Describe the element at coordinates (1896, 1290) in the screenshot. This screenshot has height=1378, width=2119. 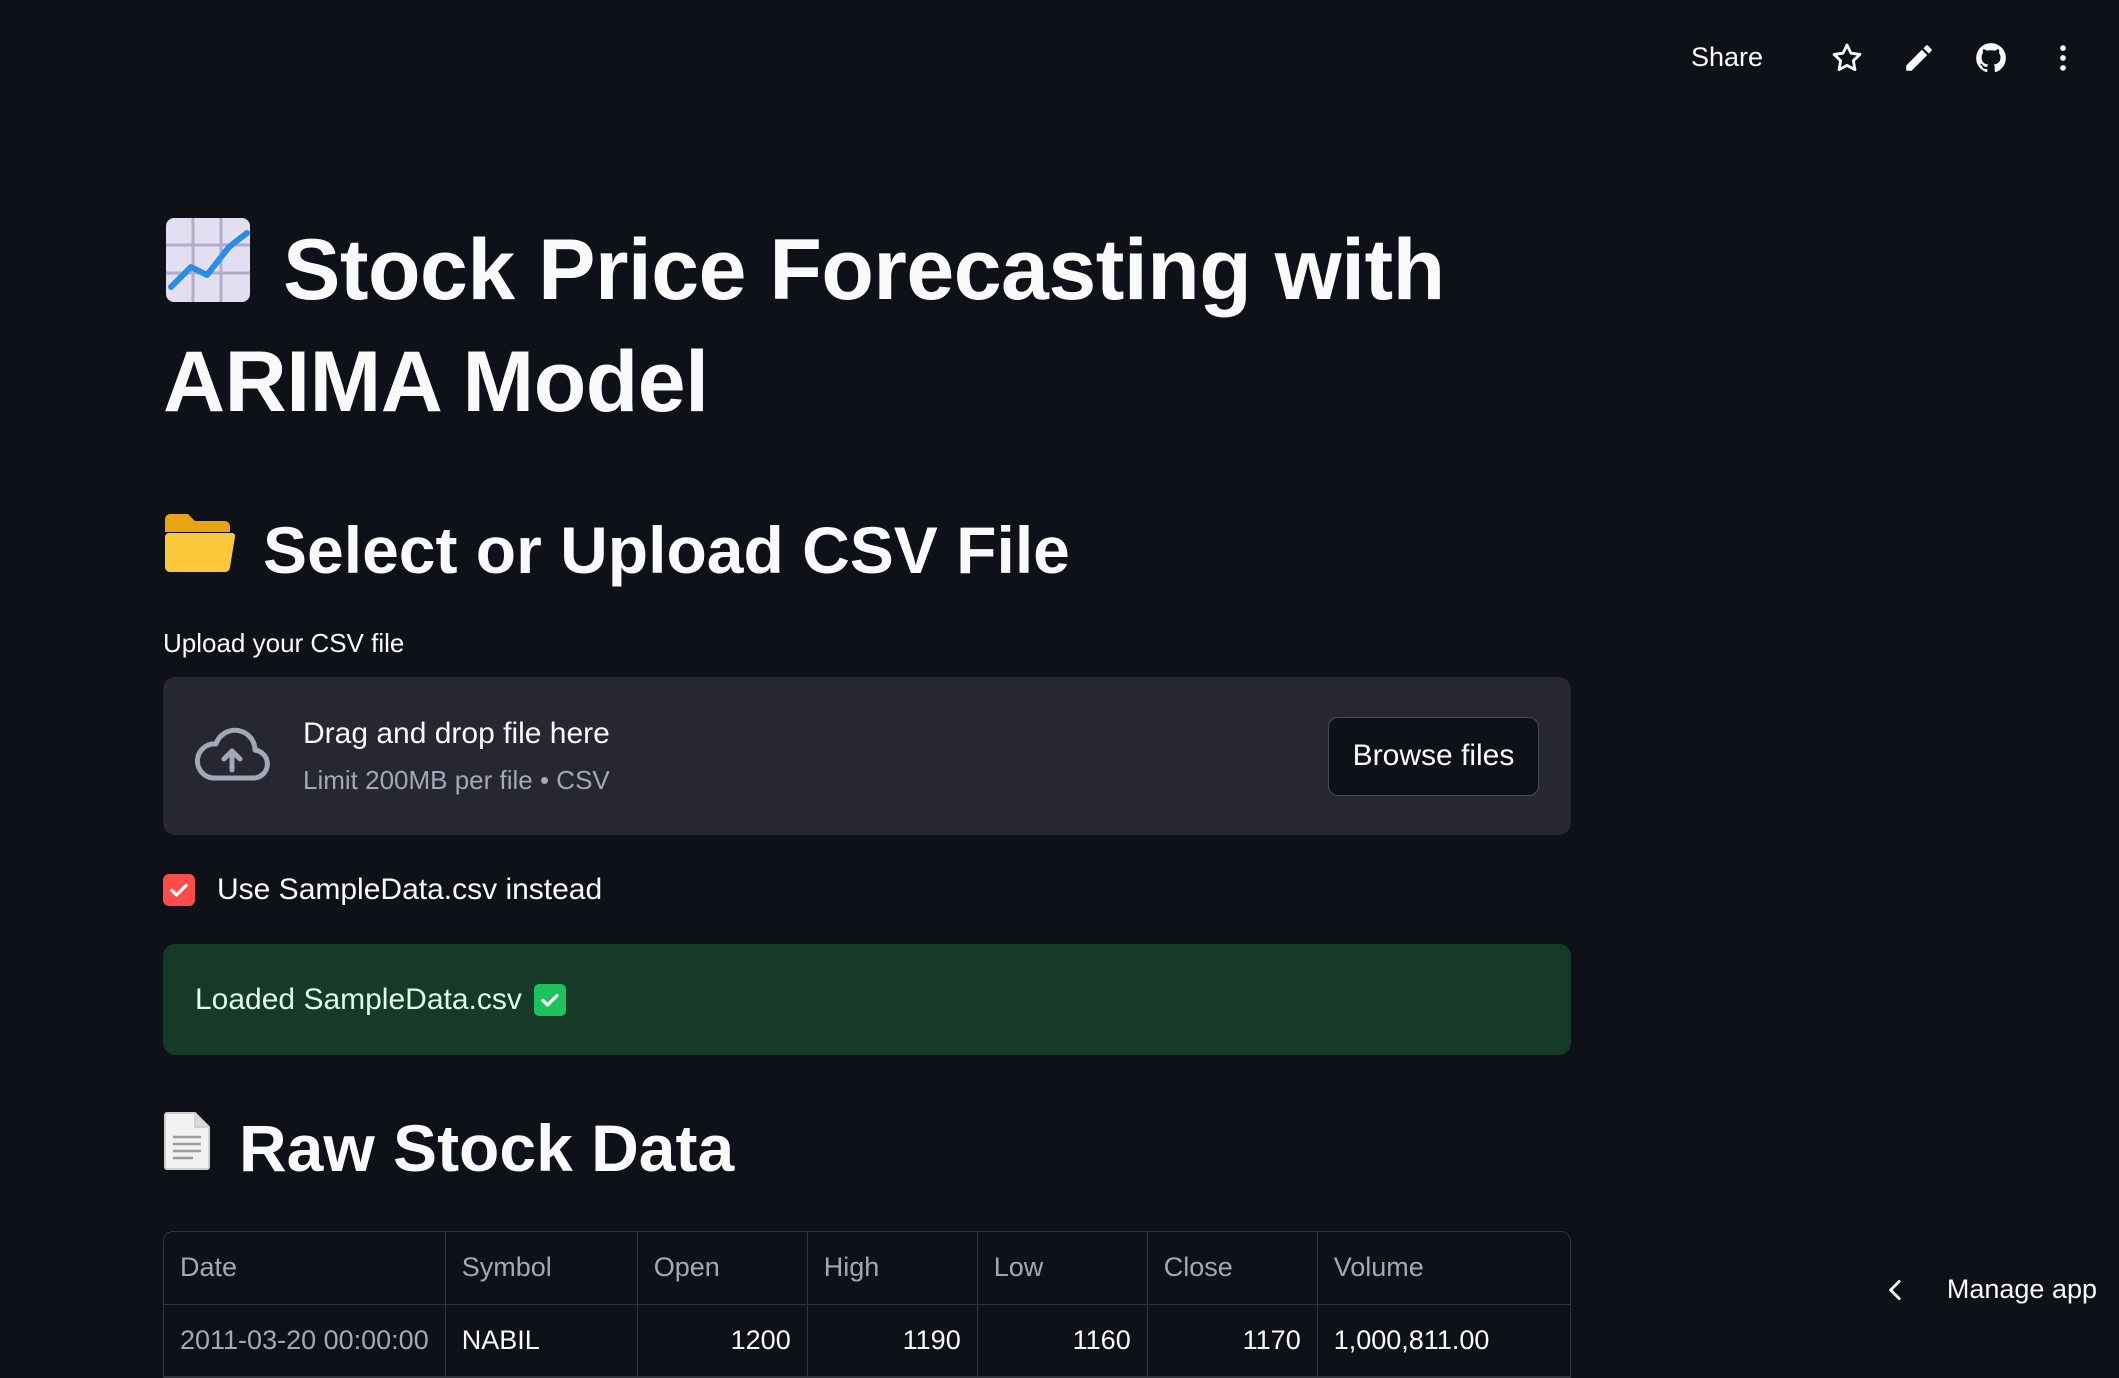
I see `chevron-left-icon` at that location.